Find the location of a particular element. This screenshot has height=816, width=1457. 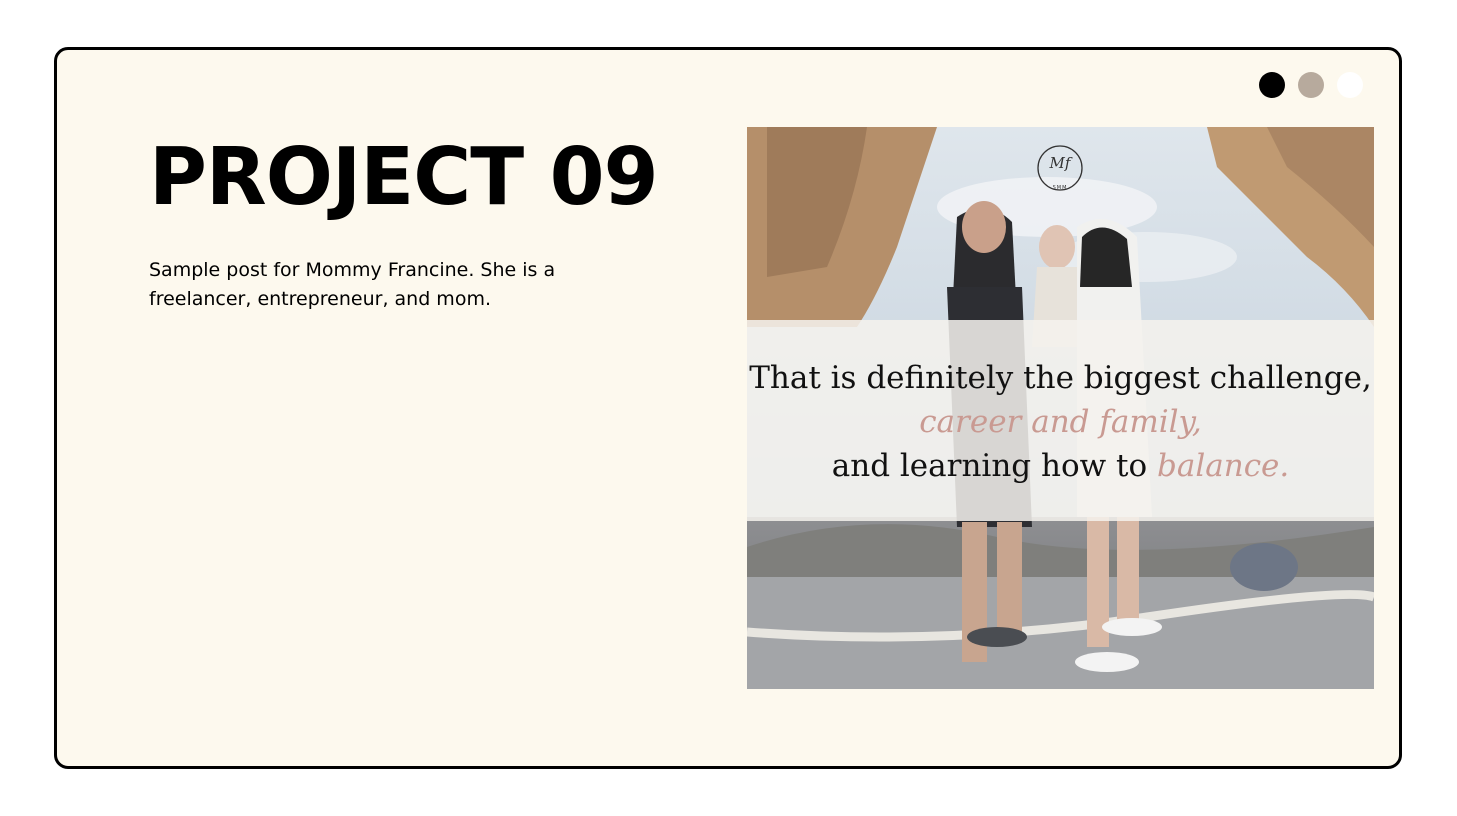

quote-line-3-accent: balance. is located at coordinates (1223, 466).